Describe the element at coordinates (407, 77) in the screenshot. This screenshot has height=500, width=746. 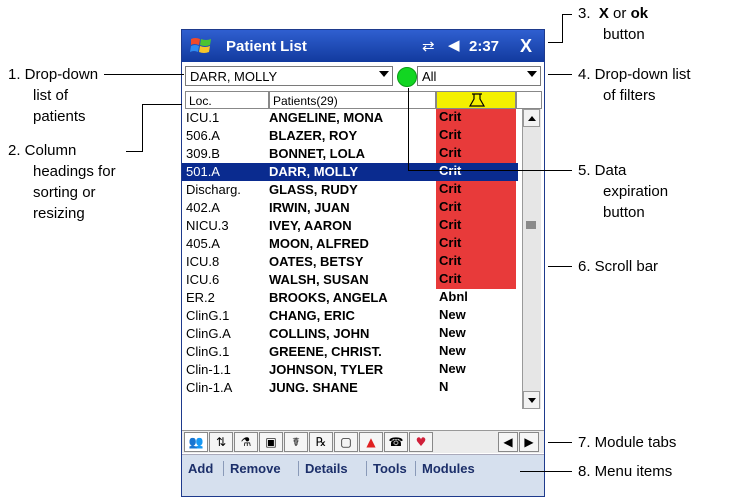
I see `data-expiration-button` at that location.